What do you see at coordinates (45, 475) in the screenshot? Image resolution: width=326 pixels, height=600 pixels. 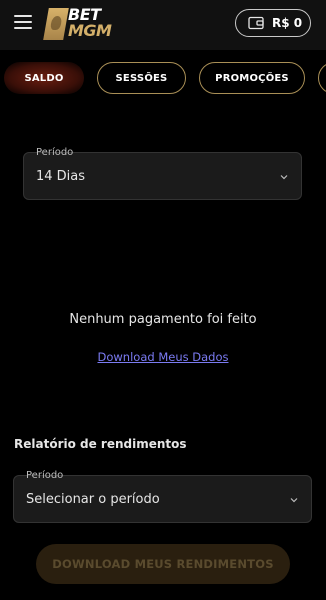 I see `earnings-period-label: Período` at bounding box center [45, 475].